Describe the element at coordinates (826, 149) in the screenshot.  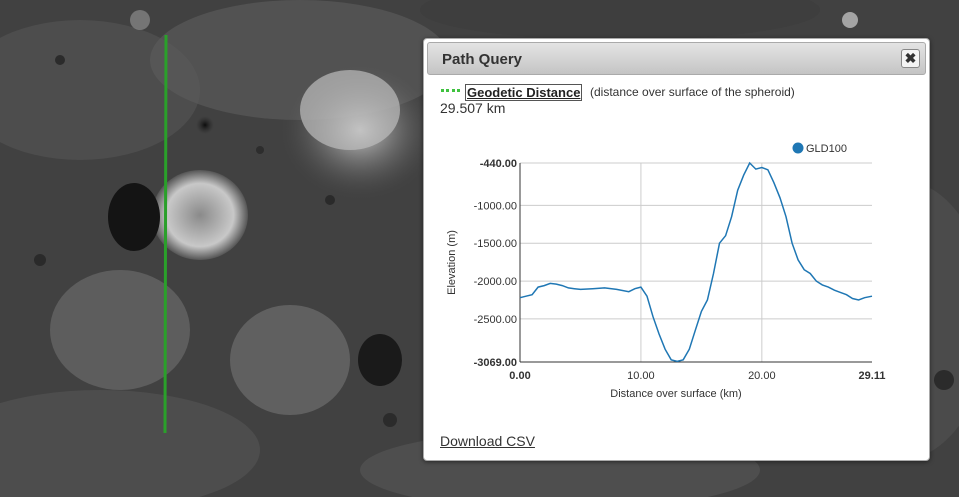
I see `legend-label-gld100: GLD100` at that location.